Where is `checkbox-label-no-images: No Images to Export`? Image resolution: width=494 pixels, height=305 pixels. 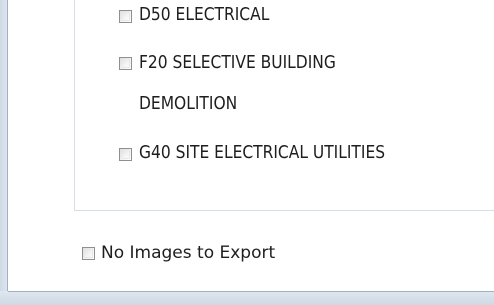
checkbox-label-no-images: No Images to Export is located at coordinates (188, 253).